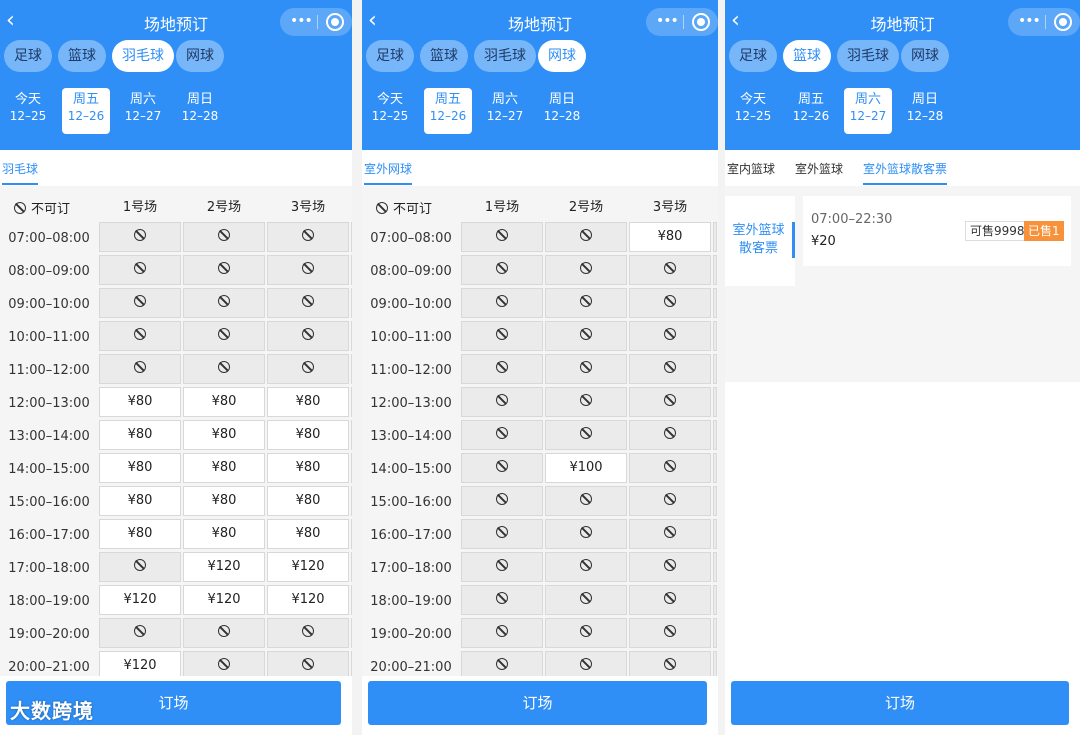 The image size is (1080, 735). What do you see at coordinates (586, 468) in the screenshot?
I see `slot-available: ¥100` at bounding box center [586, 468].